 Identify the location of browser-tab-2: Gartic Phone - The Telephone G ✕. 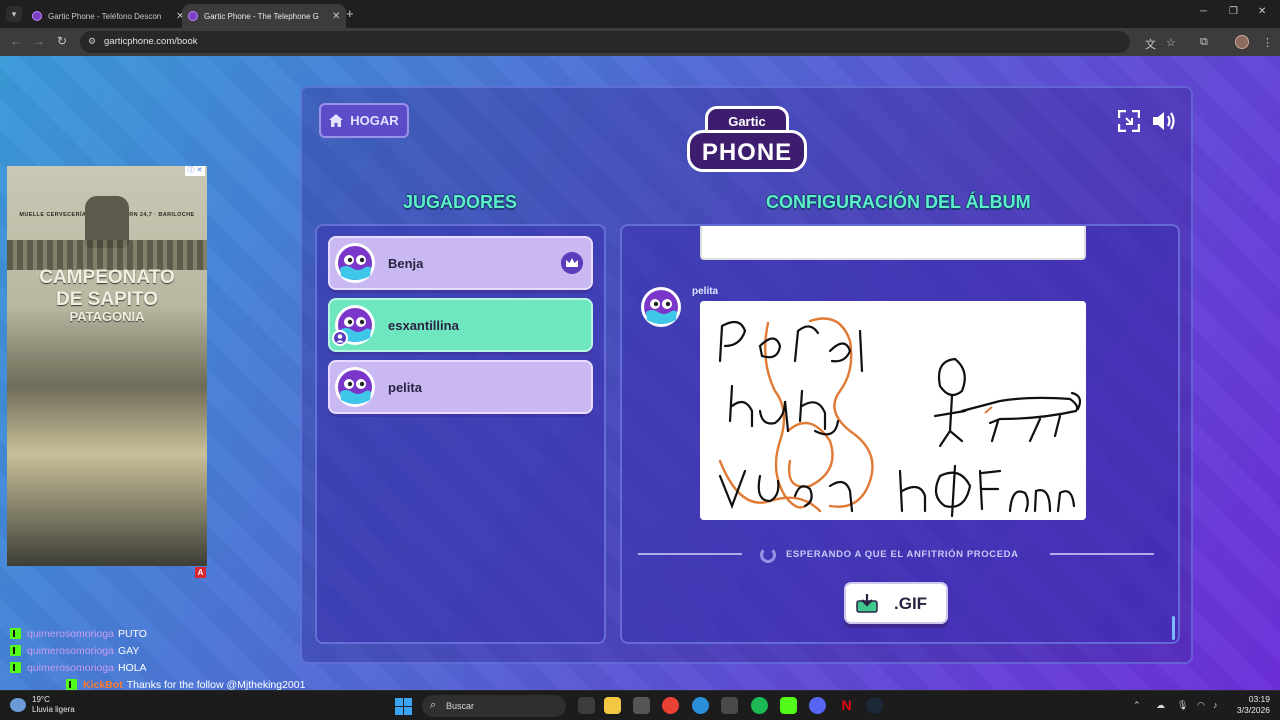
(264, 16).